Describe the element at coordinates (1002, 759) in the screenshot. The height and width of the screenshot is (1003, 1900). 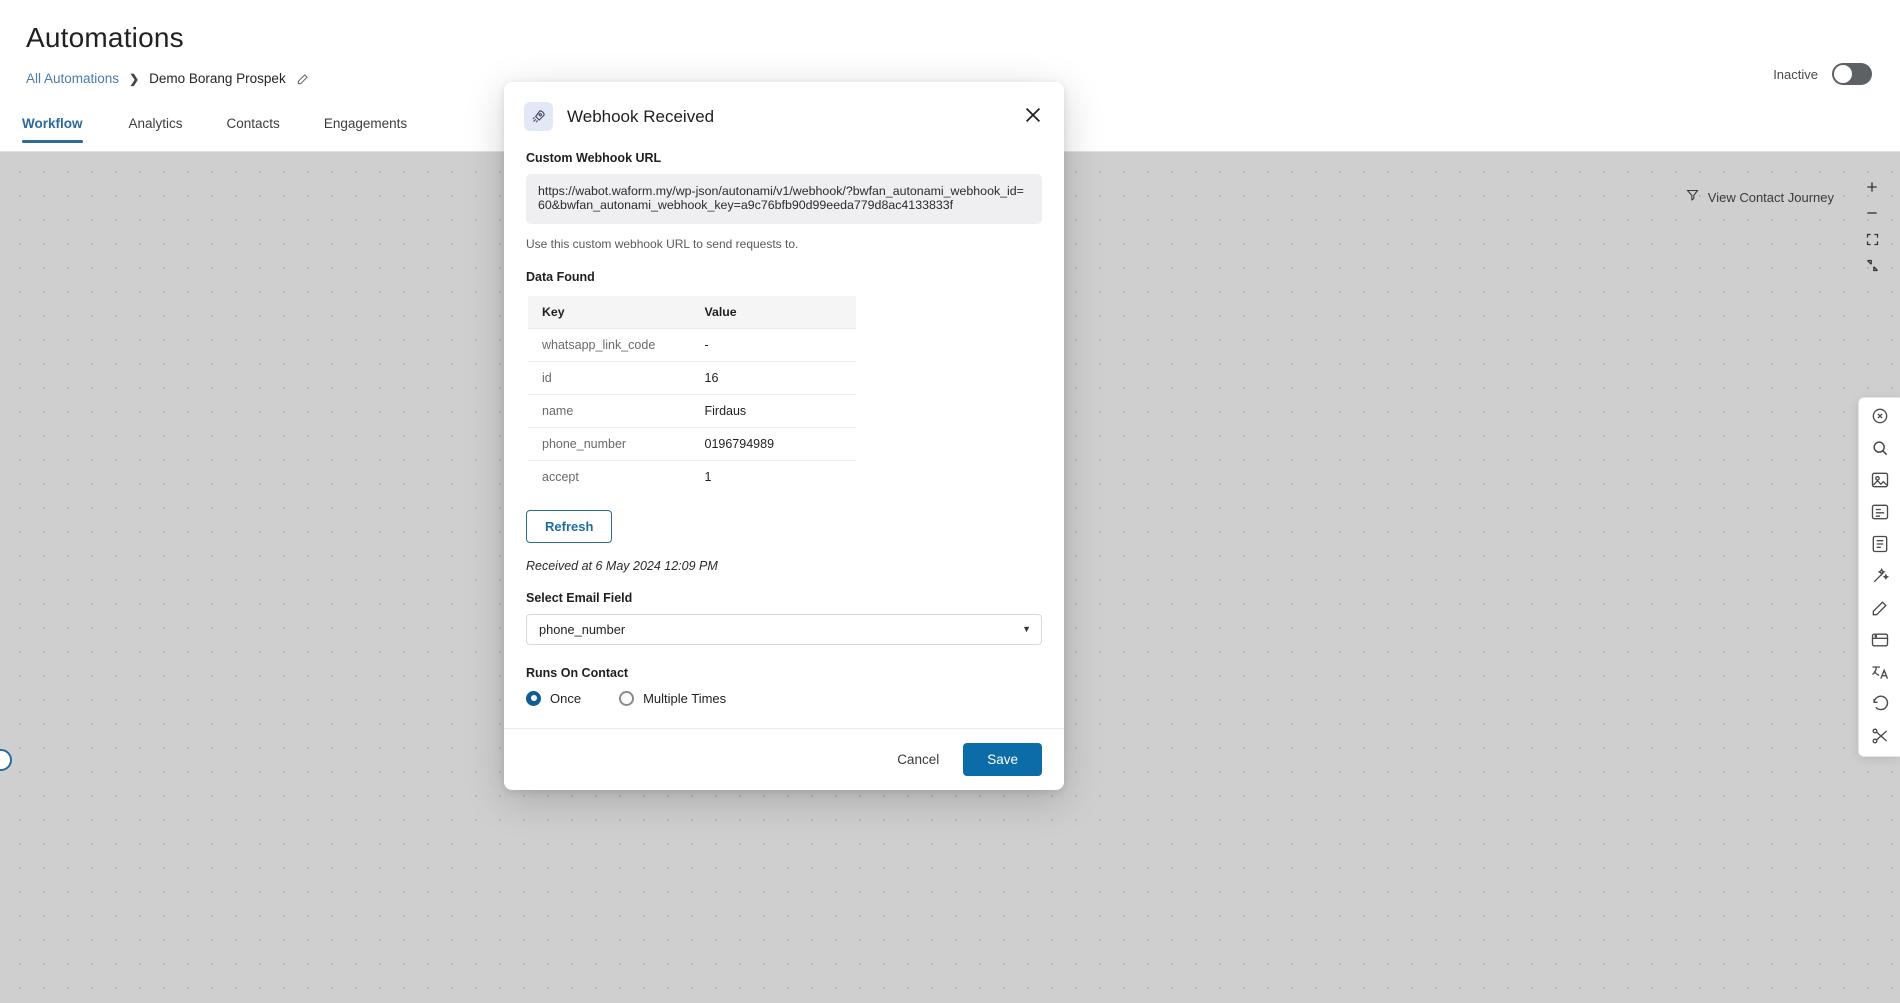
I see `save-button: Save` at that location.